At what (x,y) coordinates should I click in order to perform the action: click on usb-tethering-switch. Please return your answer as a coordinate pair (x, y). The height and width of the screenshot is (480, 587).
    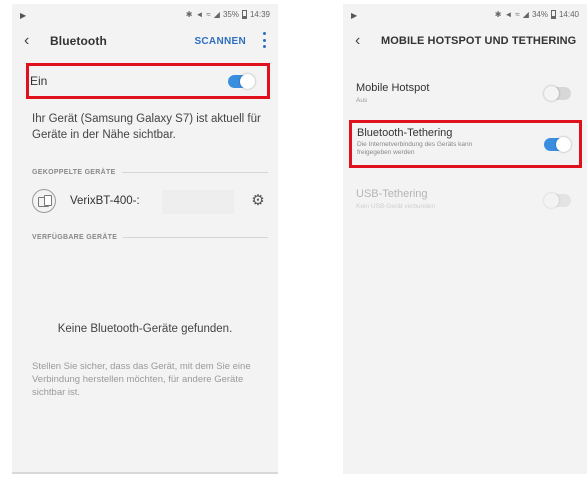
    Looking at the image, I should click on (557, 200).